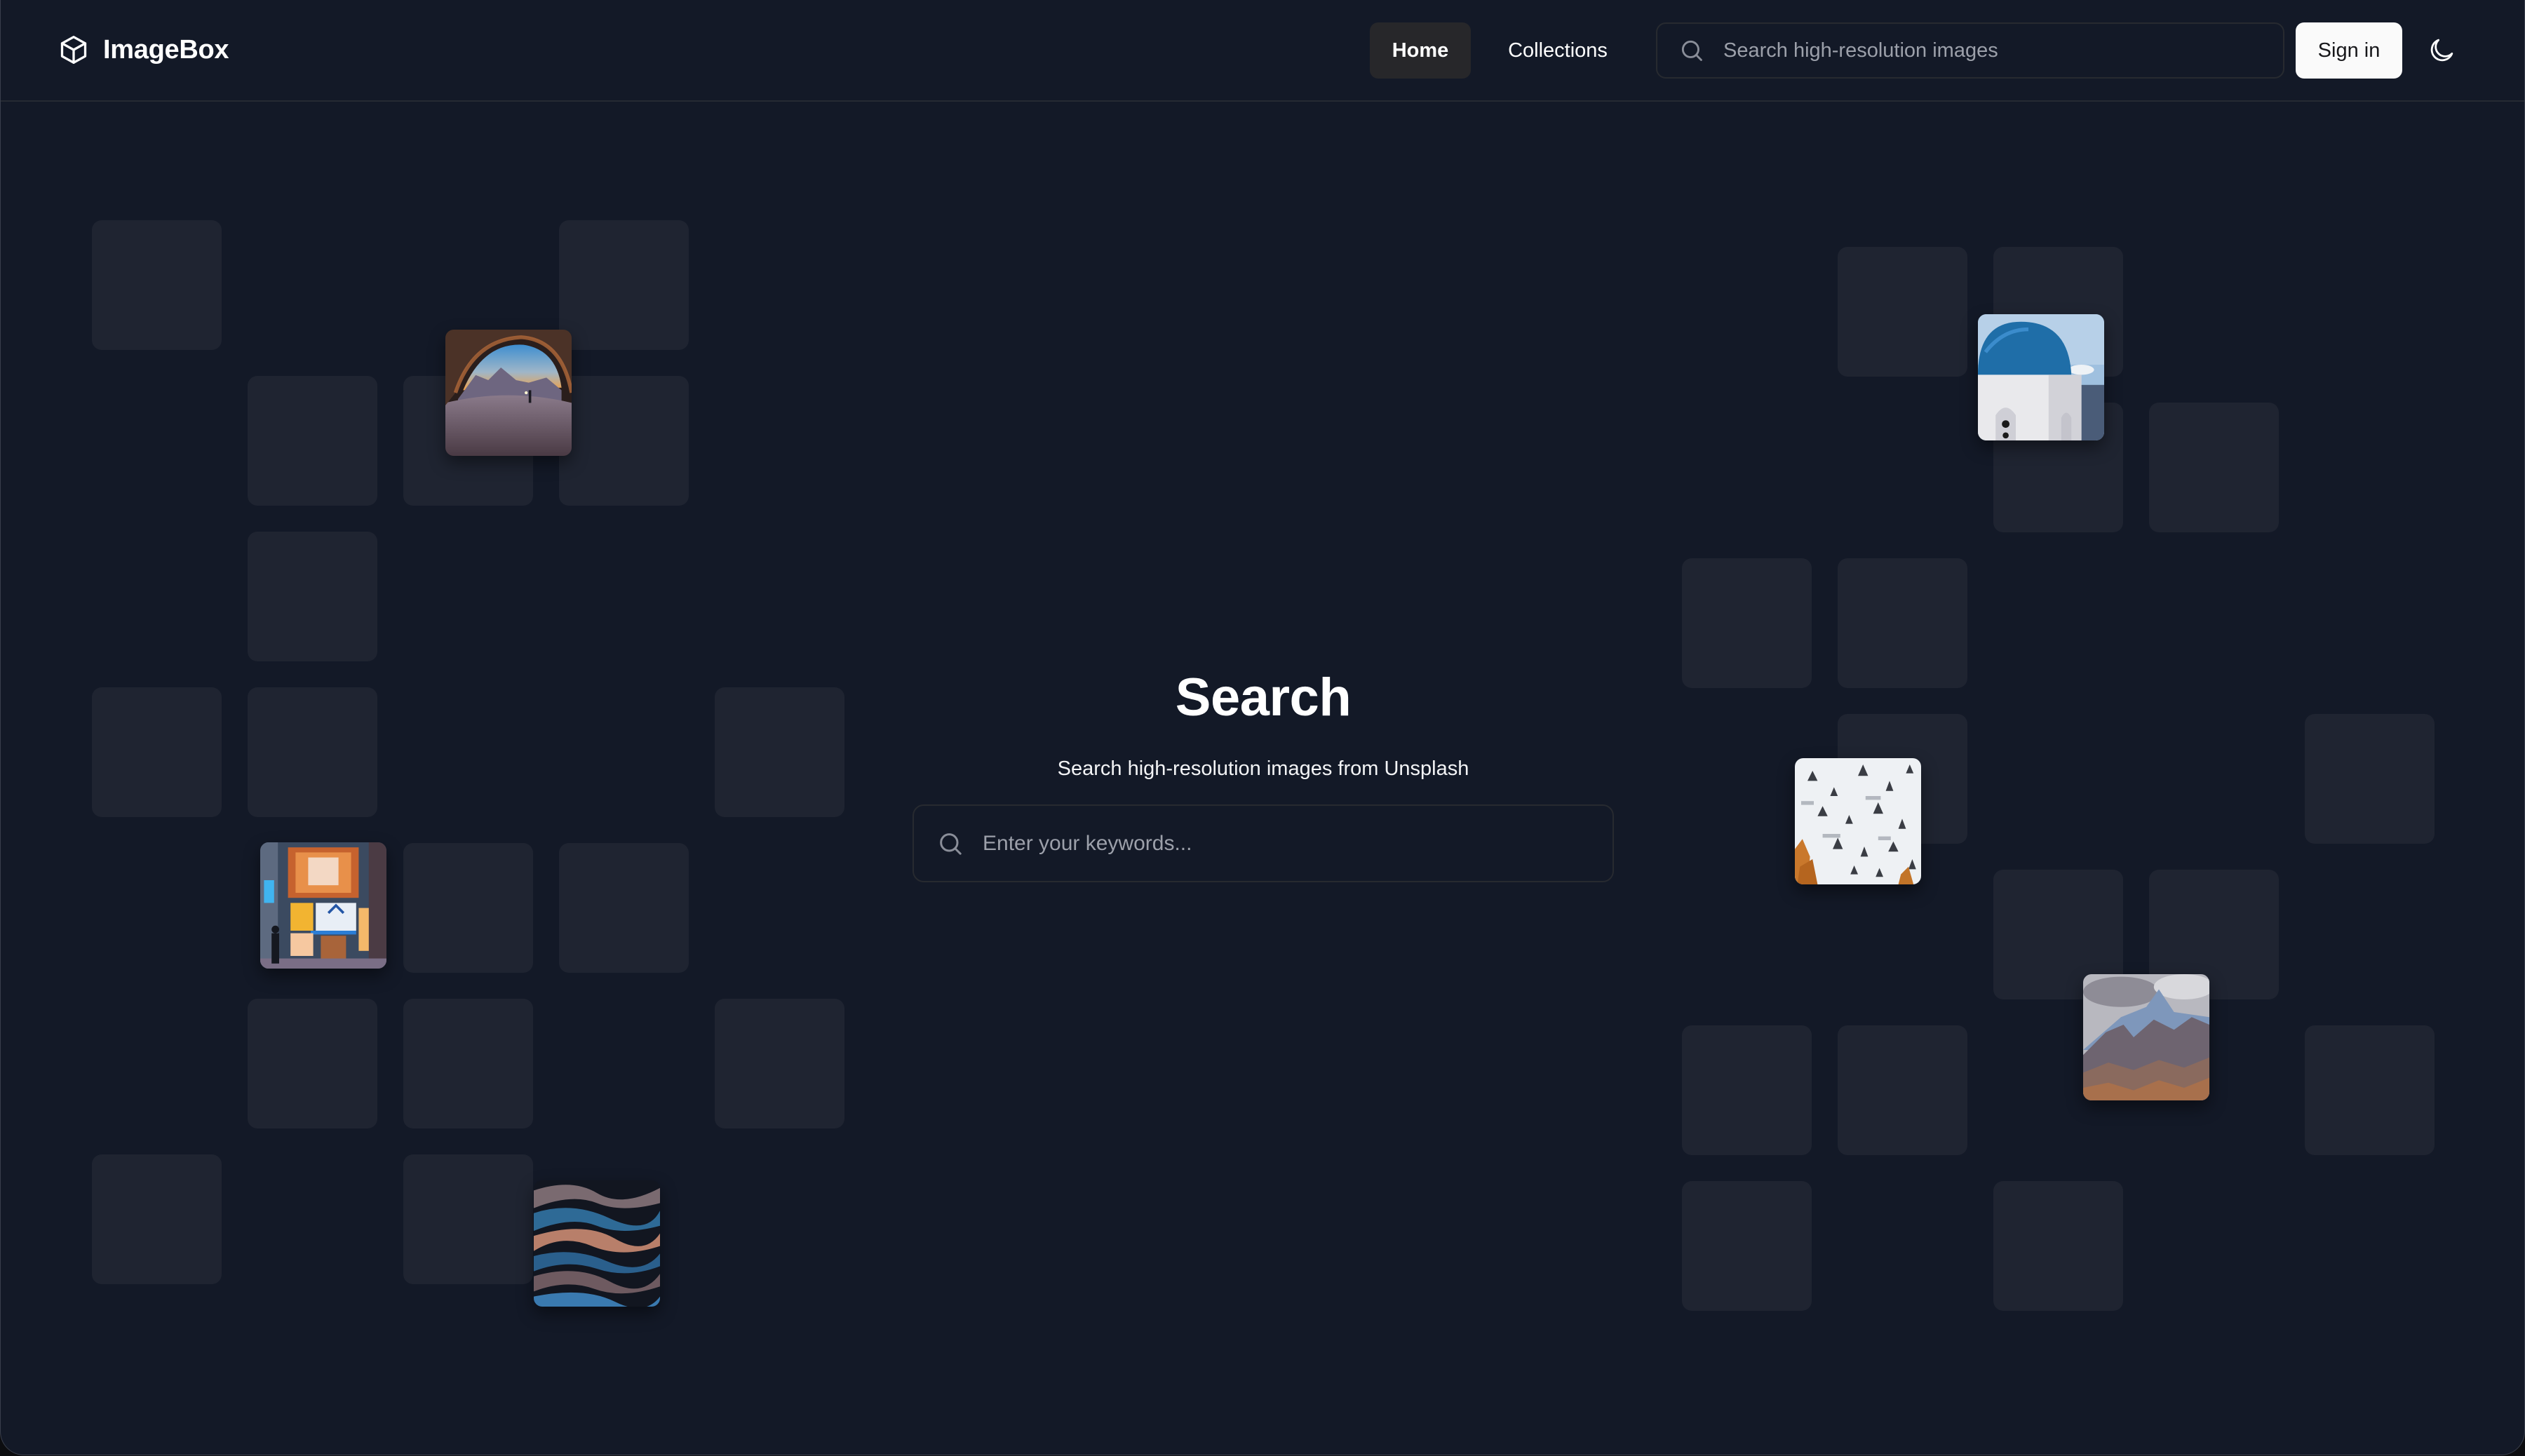 The width and height of the screenshot is (2525, 1456). I want to click on page-title: Search, so click(1263, 697).